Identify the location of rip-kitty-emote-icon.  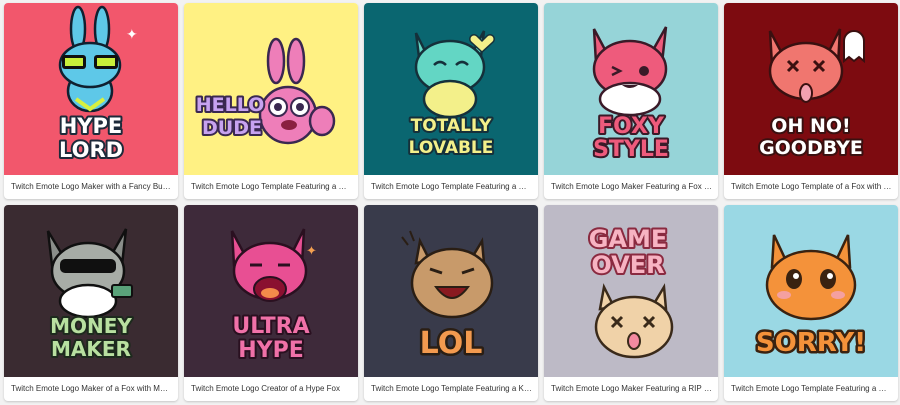
(634, 321).